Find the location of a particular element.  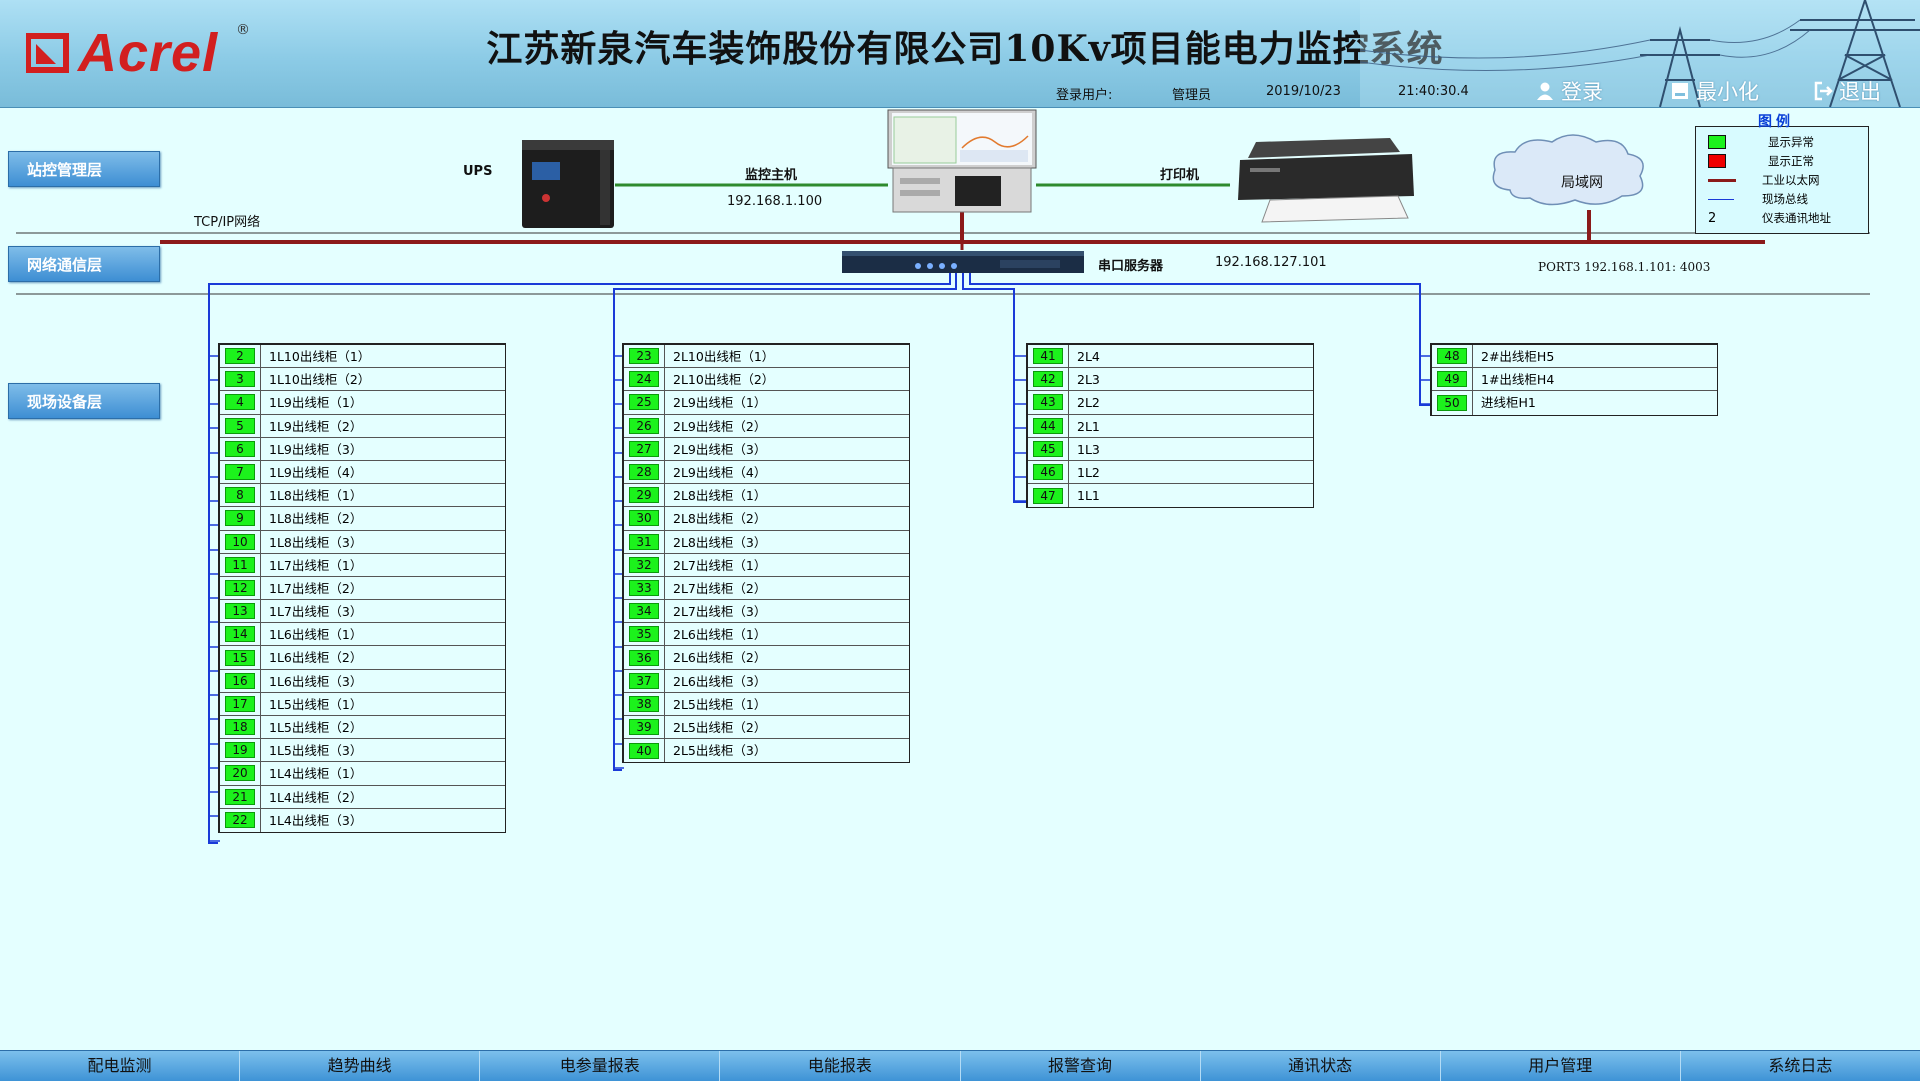

cabinet-name: 1L10出线柜（1） is located at coordinates (320, 356).